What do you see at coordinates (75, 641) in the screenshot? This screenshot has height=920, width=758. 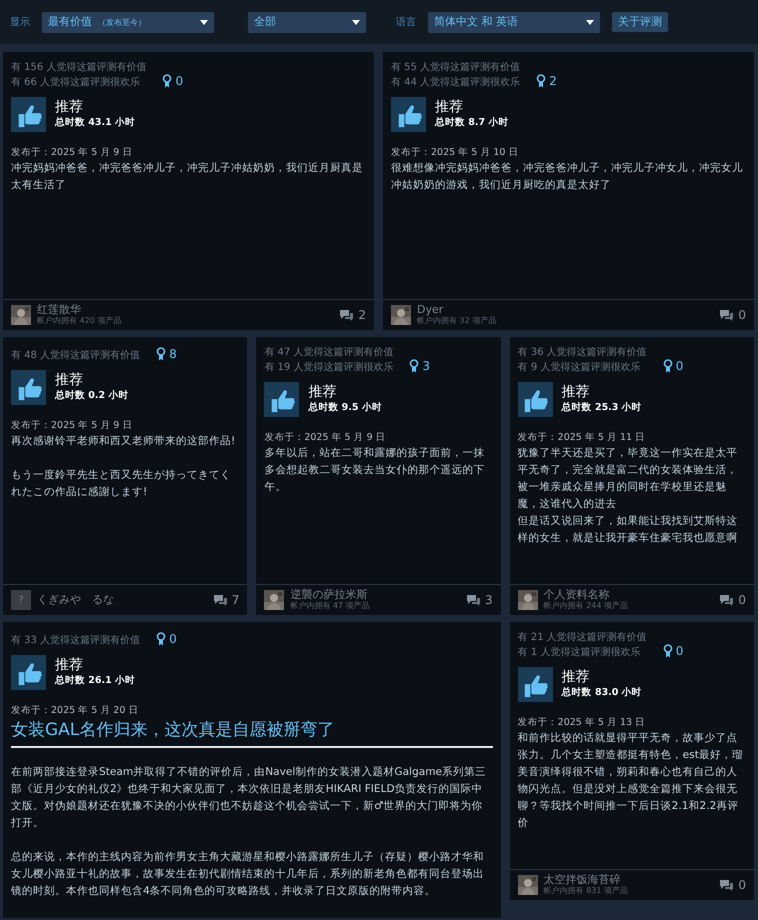 I see `helpful-count-text: 有 33 人觉得这篇评测有价值` at bounding box center [75, 641].